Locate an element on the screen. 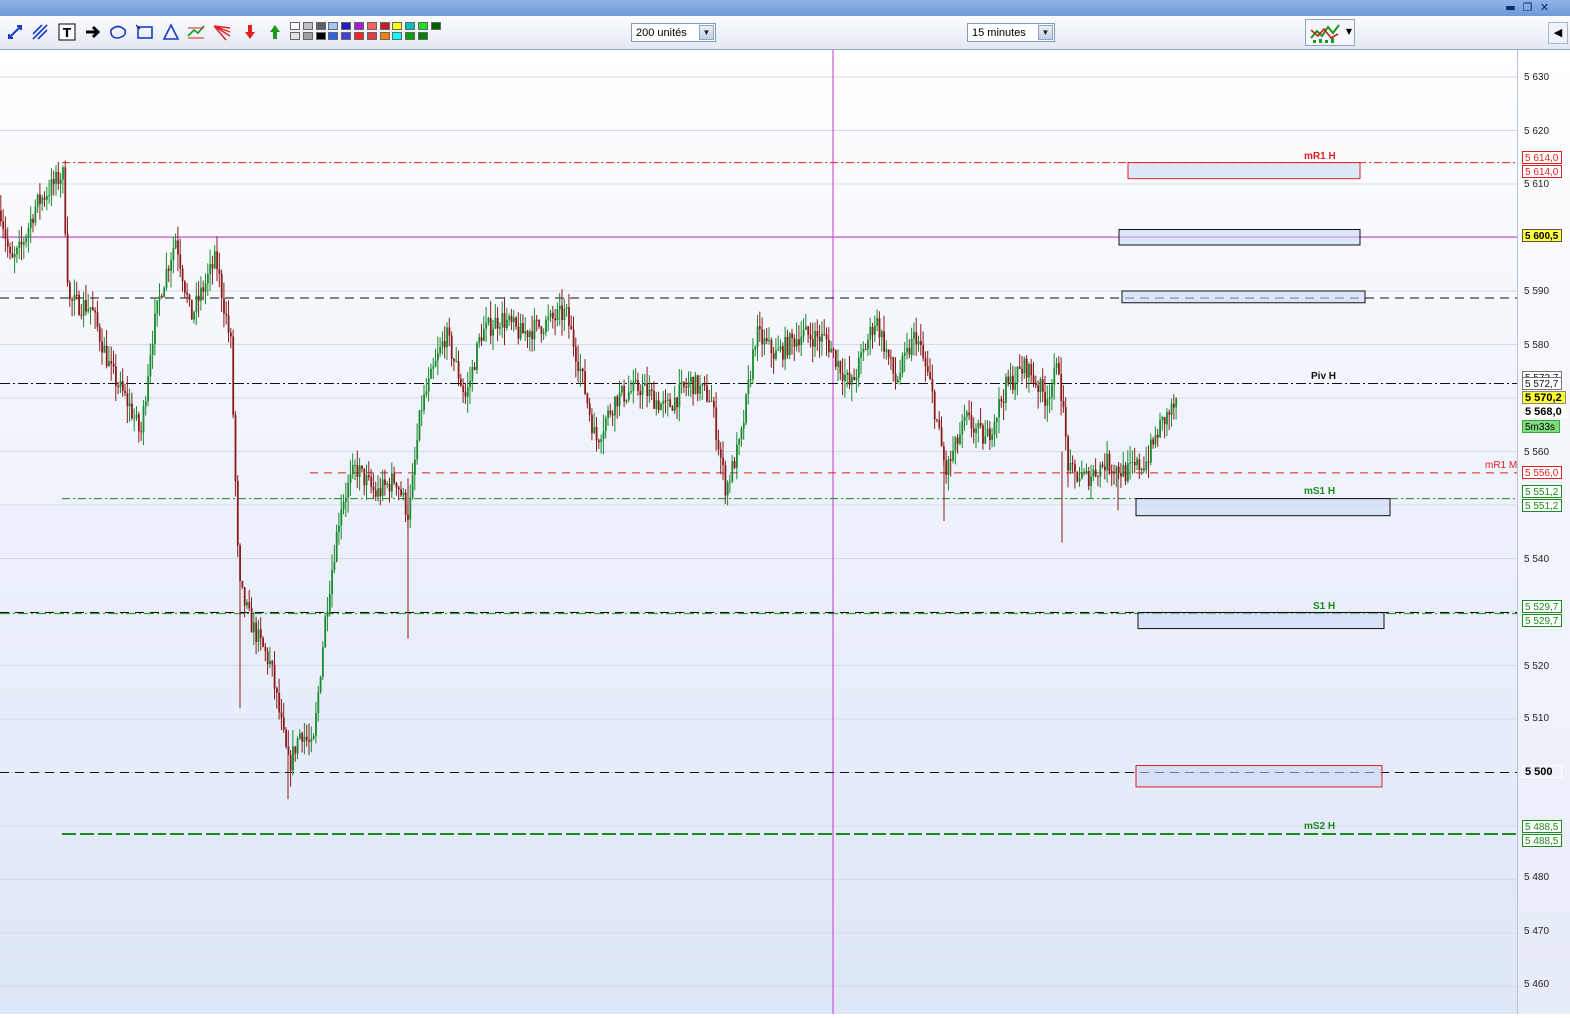 The height and width of the screenshot is (1018, 1570). units-select: 200 unités ▼ is located at coordinates (673, 32).